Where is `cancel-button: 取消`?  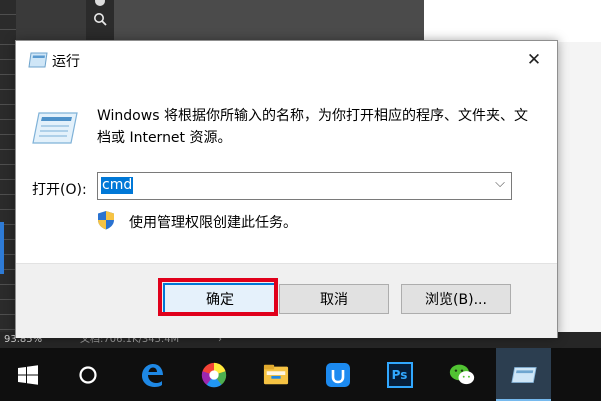
cancel-button: 取消 is located at coordinates (334, 299).